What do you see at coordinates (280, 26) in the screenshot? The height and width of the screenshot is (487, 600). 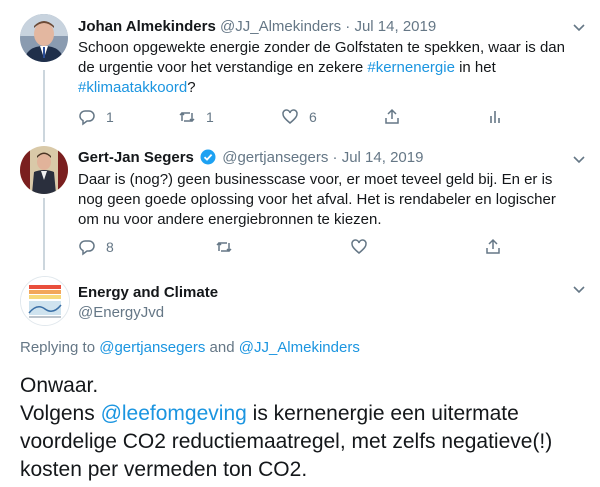 I see `user-handle: @JJ_Almekinders` at bounding box center [280, 26].